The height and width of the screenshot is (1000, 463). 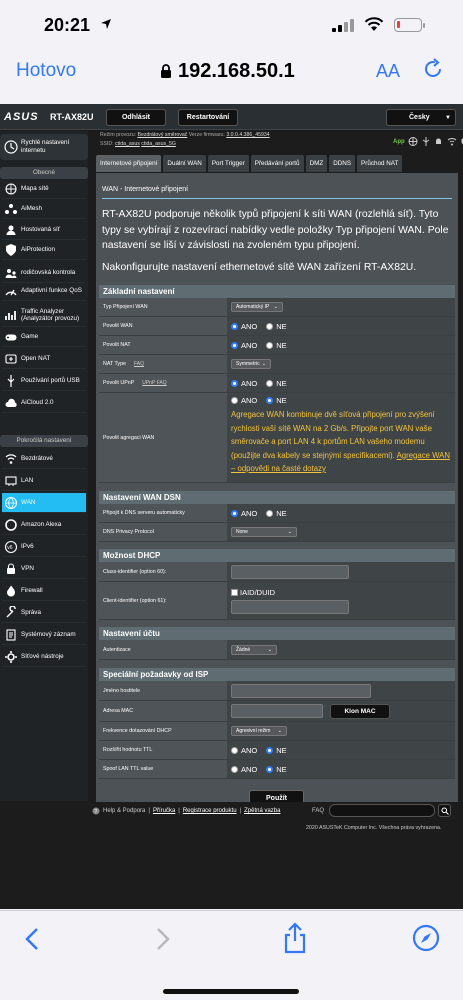 What do you see at coordinates (290, 571) in the screenshot?
I see `class-identifier-input` at bounding box center [290, 571].